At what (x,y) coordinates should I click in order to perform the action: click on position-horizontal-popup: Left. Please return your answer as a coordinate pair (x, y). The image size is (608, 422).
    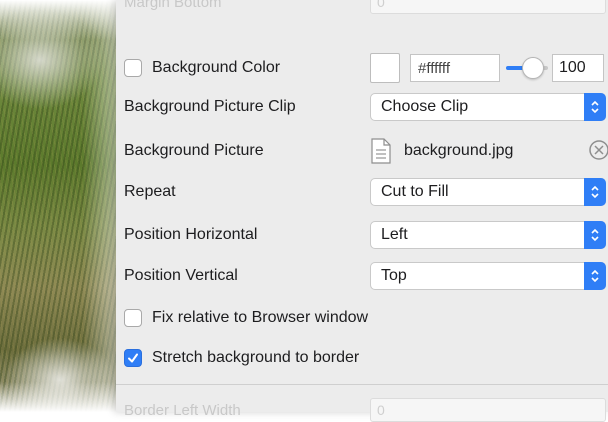
    Looking at the image, I should click on (488, 235).